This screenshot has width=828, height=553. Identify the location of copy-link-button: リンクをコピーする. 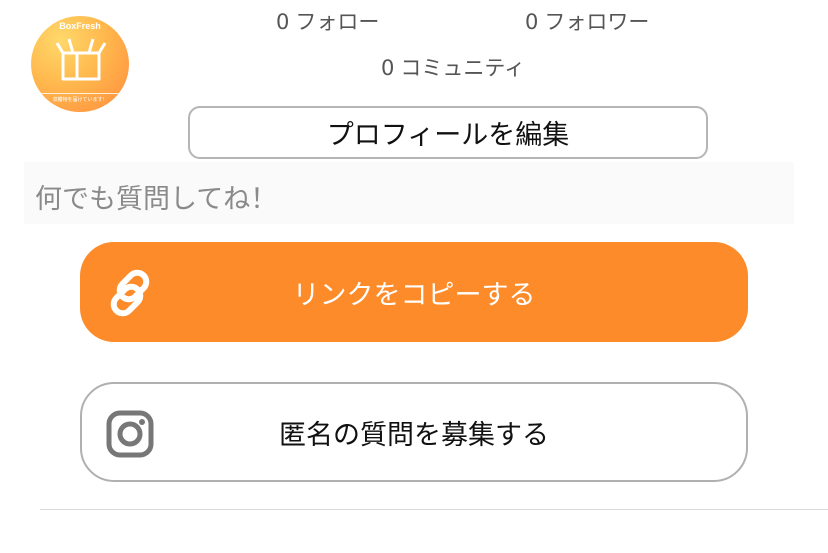
(414, 292).